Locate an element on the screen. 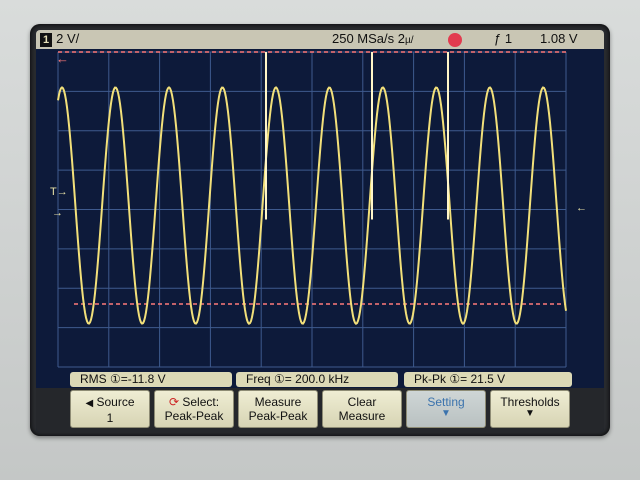 This screenshot has height=480, width=640. status-bar: 12 V/ 250 MSa/s 2µ/ ƒ 1 1.08 V is located at coordinates (320, 39).